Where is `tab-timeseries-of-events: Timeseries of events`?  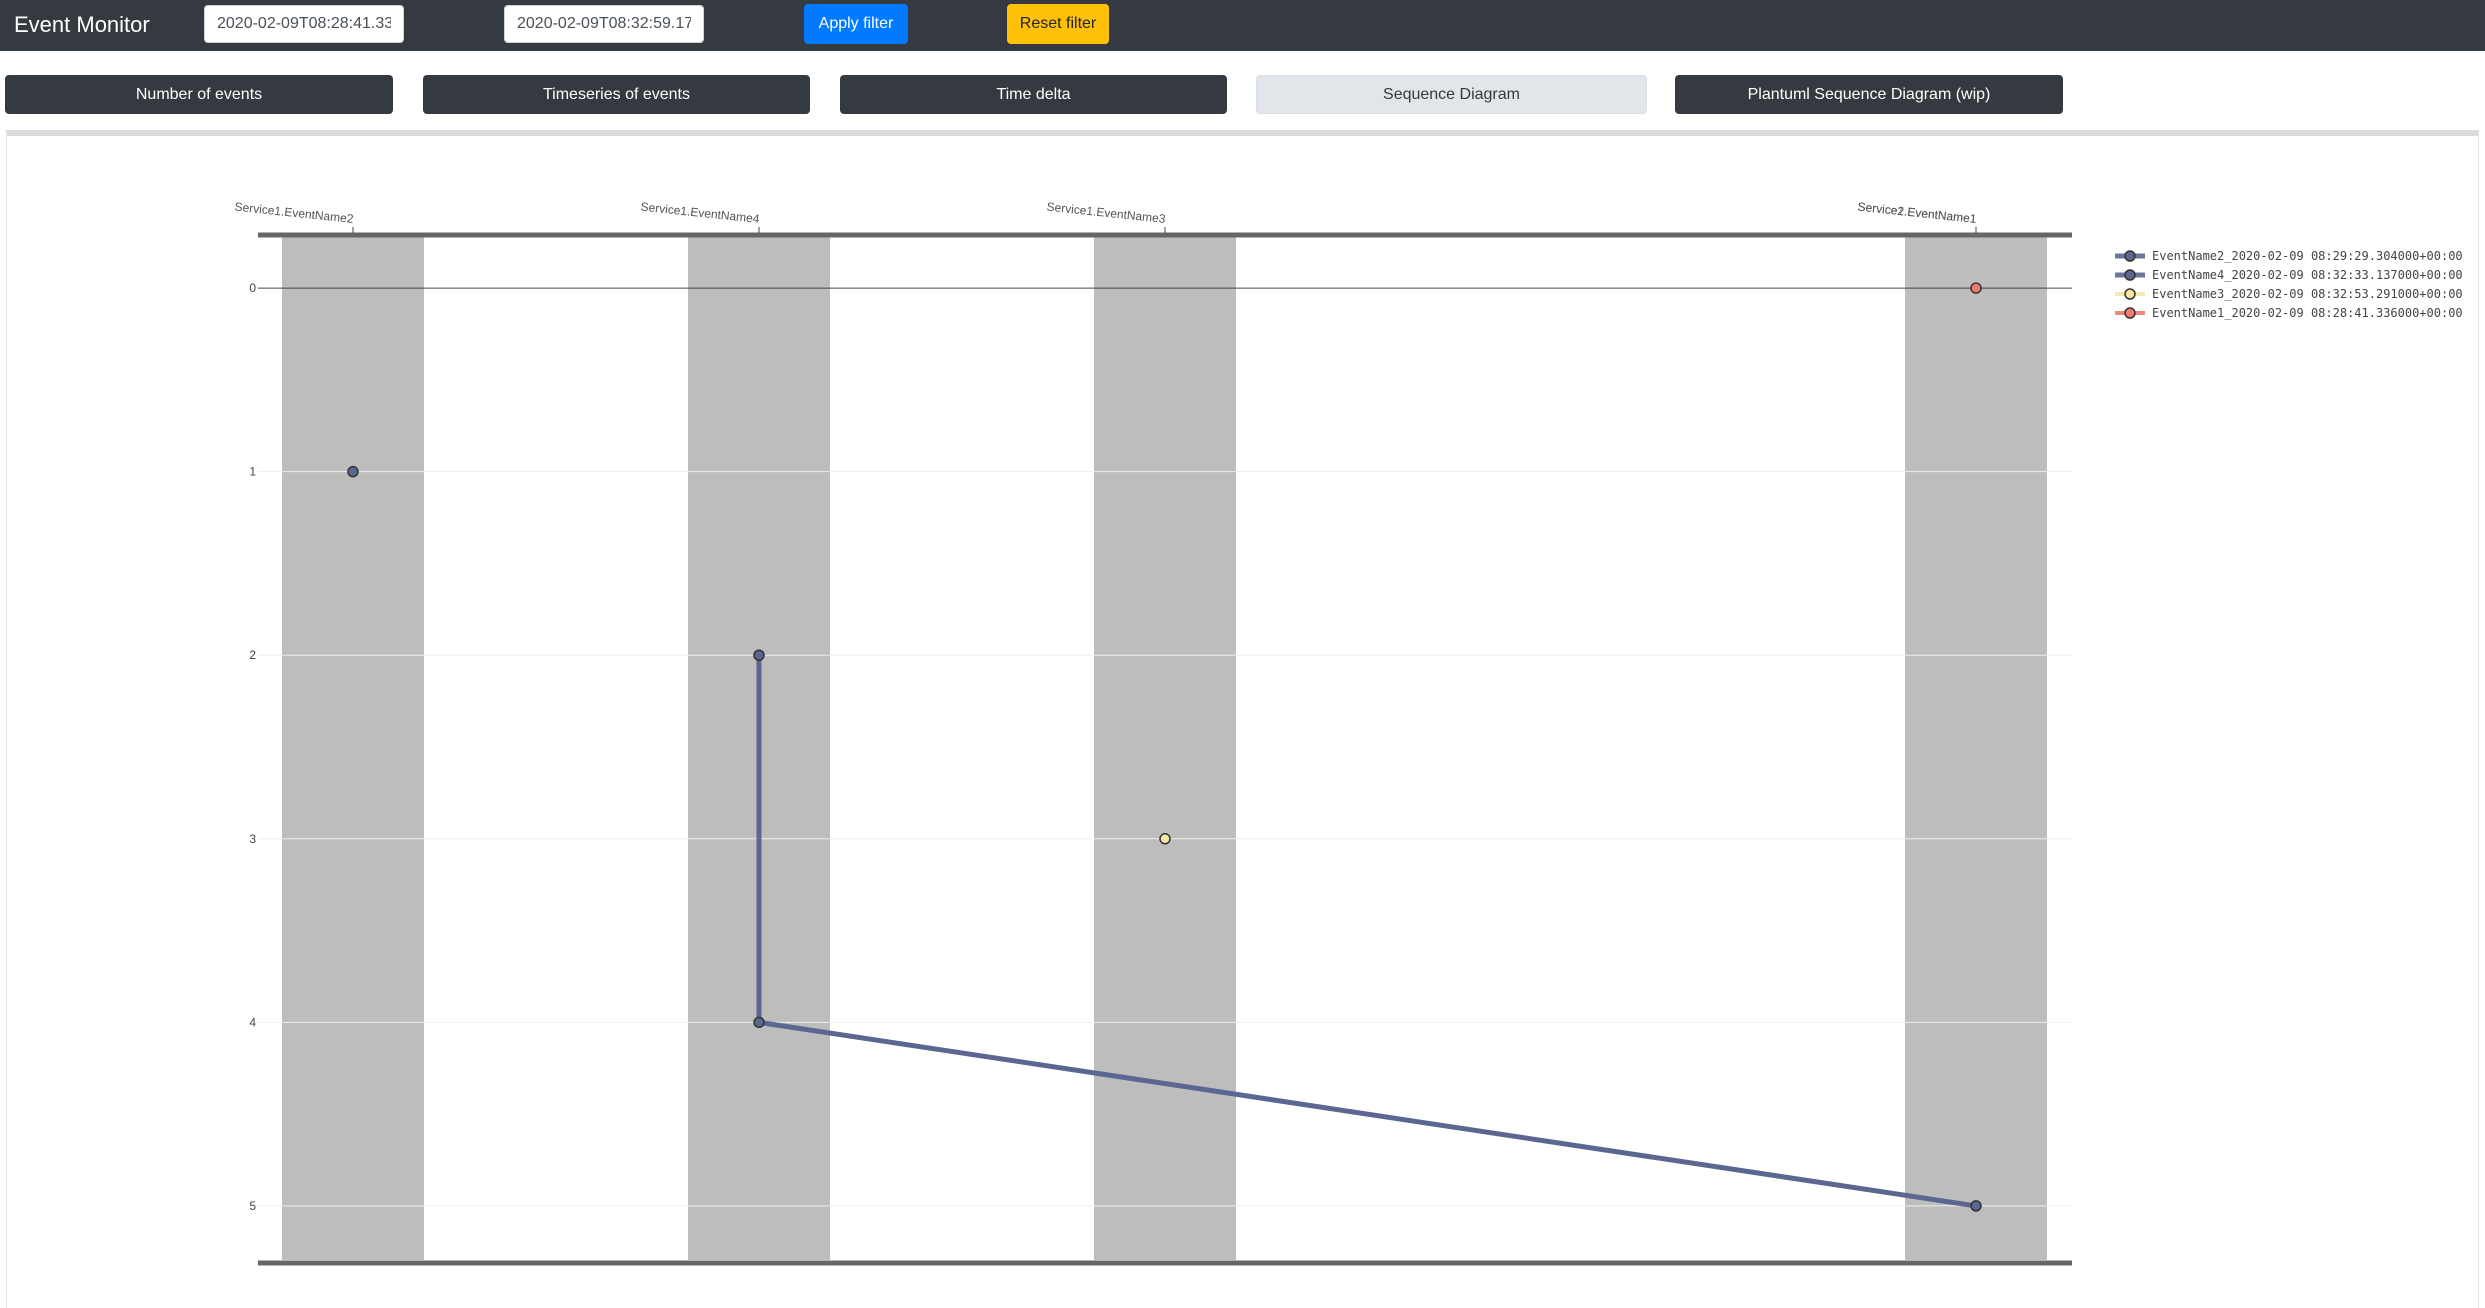
tab-timeseries-of-events: Timeseries of events is located at coordinates (616, 94).